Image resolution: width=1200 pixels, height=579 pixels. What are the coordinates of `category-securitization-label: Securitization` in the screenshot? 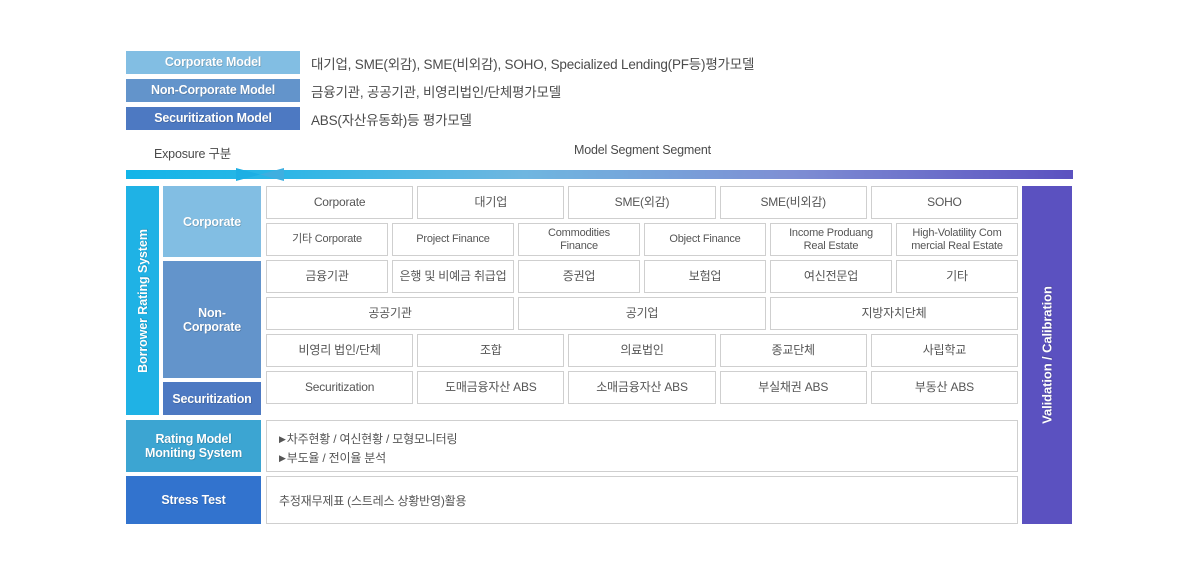 It's located at (212, 398).